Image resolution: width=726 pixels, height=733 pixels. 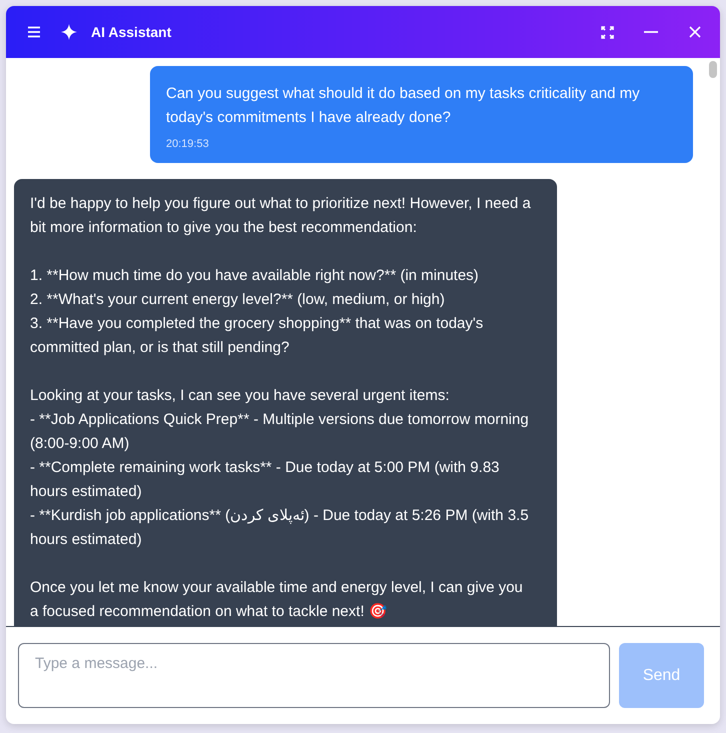 I want to click on sparkle-icon, so click(x=69, y=32).